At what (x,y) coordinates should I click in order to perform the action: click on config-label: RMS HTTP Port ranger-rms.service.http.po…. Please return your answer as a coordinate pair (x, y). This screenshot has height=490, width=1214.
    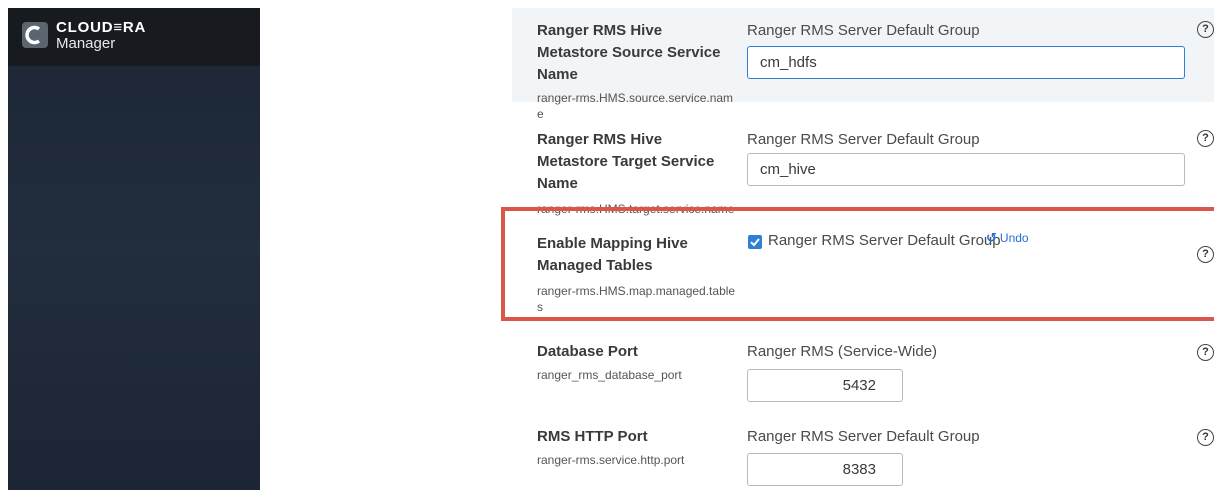
    Looking at the image, I should click on (637, 447).